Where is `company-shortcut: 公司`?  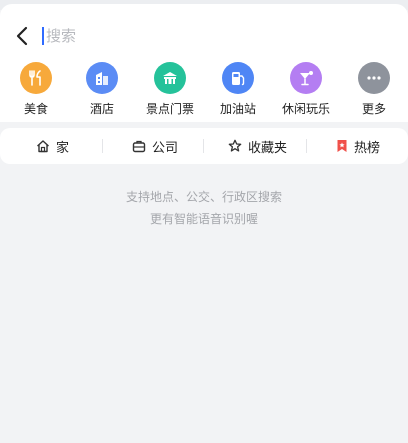 company-shortcut: 公司 is located at coordinates (155, 146).